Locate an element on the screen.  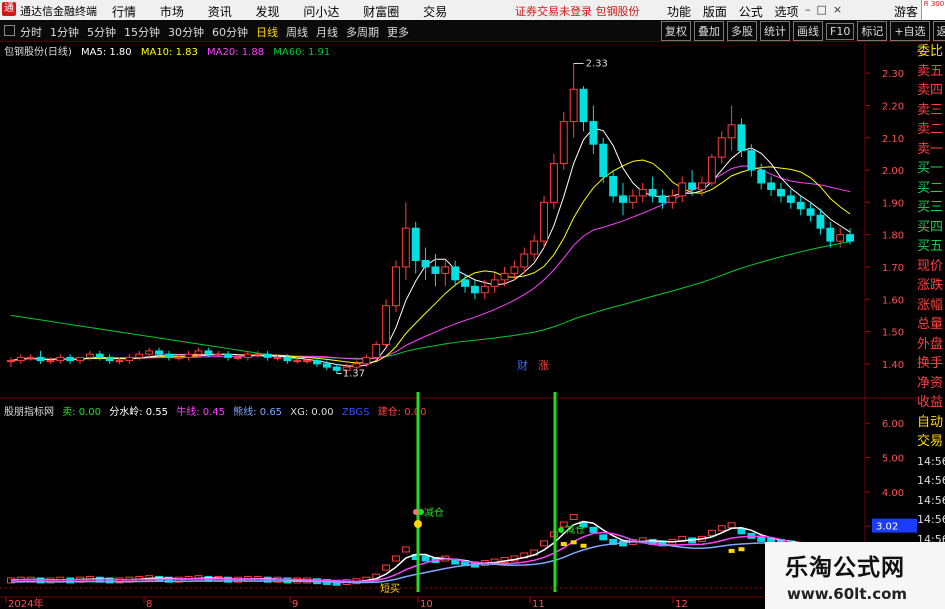
side-label-19: 自动 is located at coordinates (931, 423).